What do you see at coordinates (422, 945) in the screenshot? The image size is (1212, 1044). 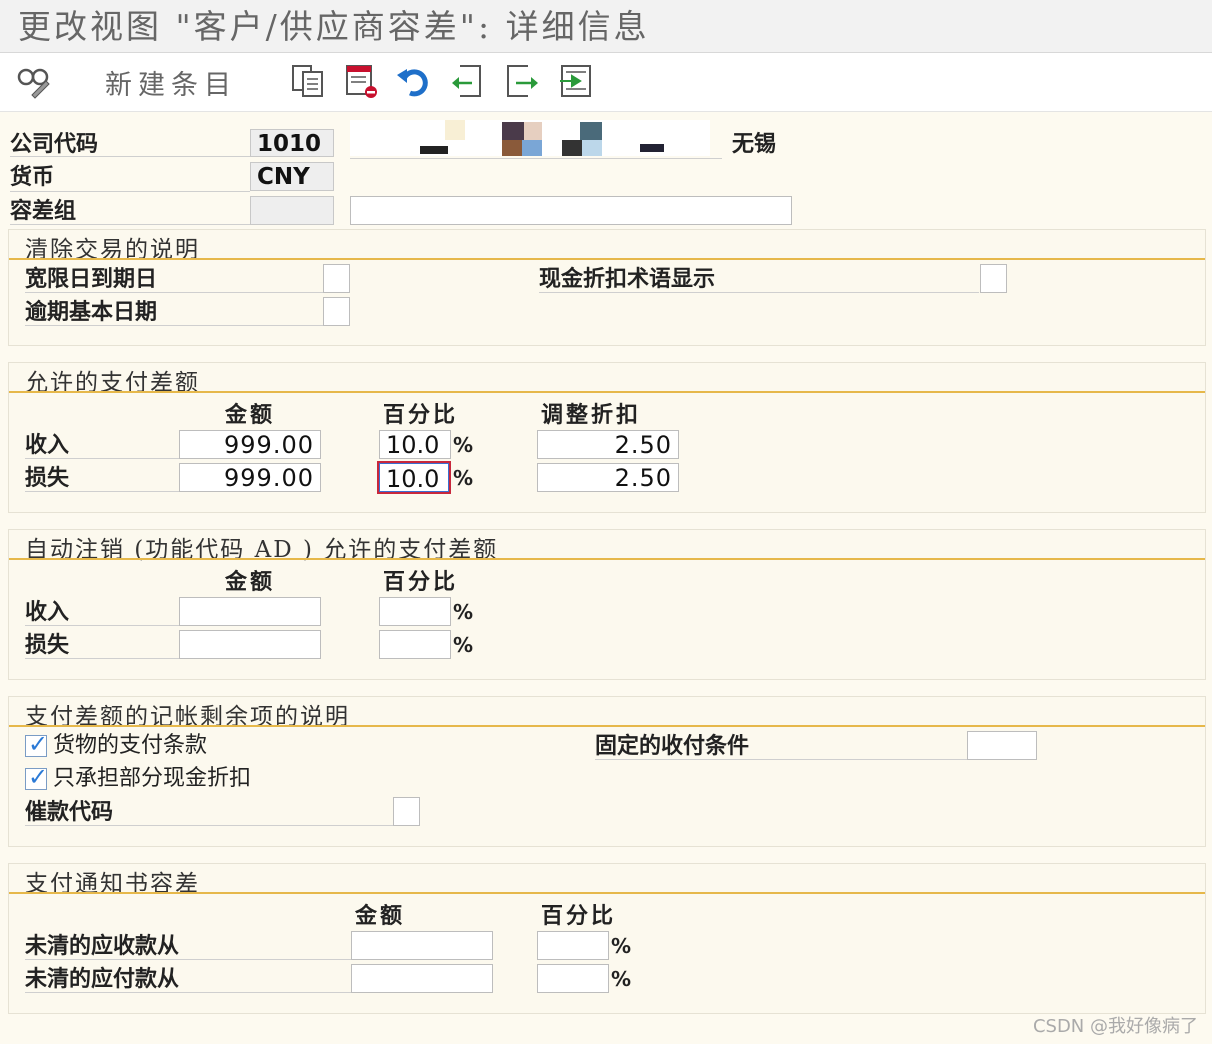 I see `receivables-amount-field` at bounding box center [422, 945].